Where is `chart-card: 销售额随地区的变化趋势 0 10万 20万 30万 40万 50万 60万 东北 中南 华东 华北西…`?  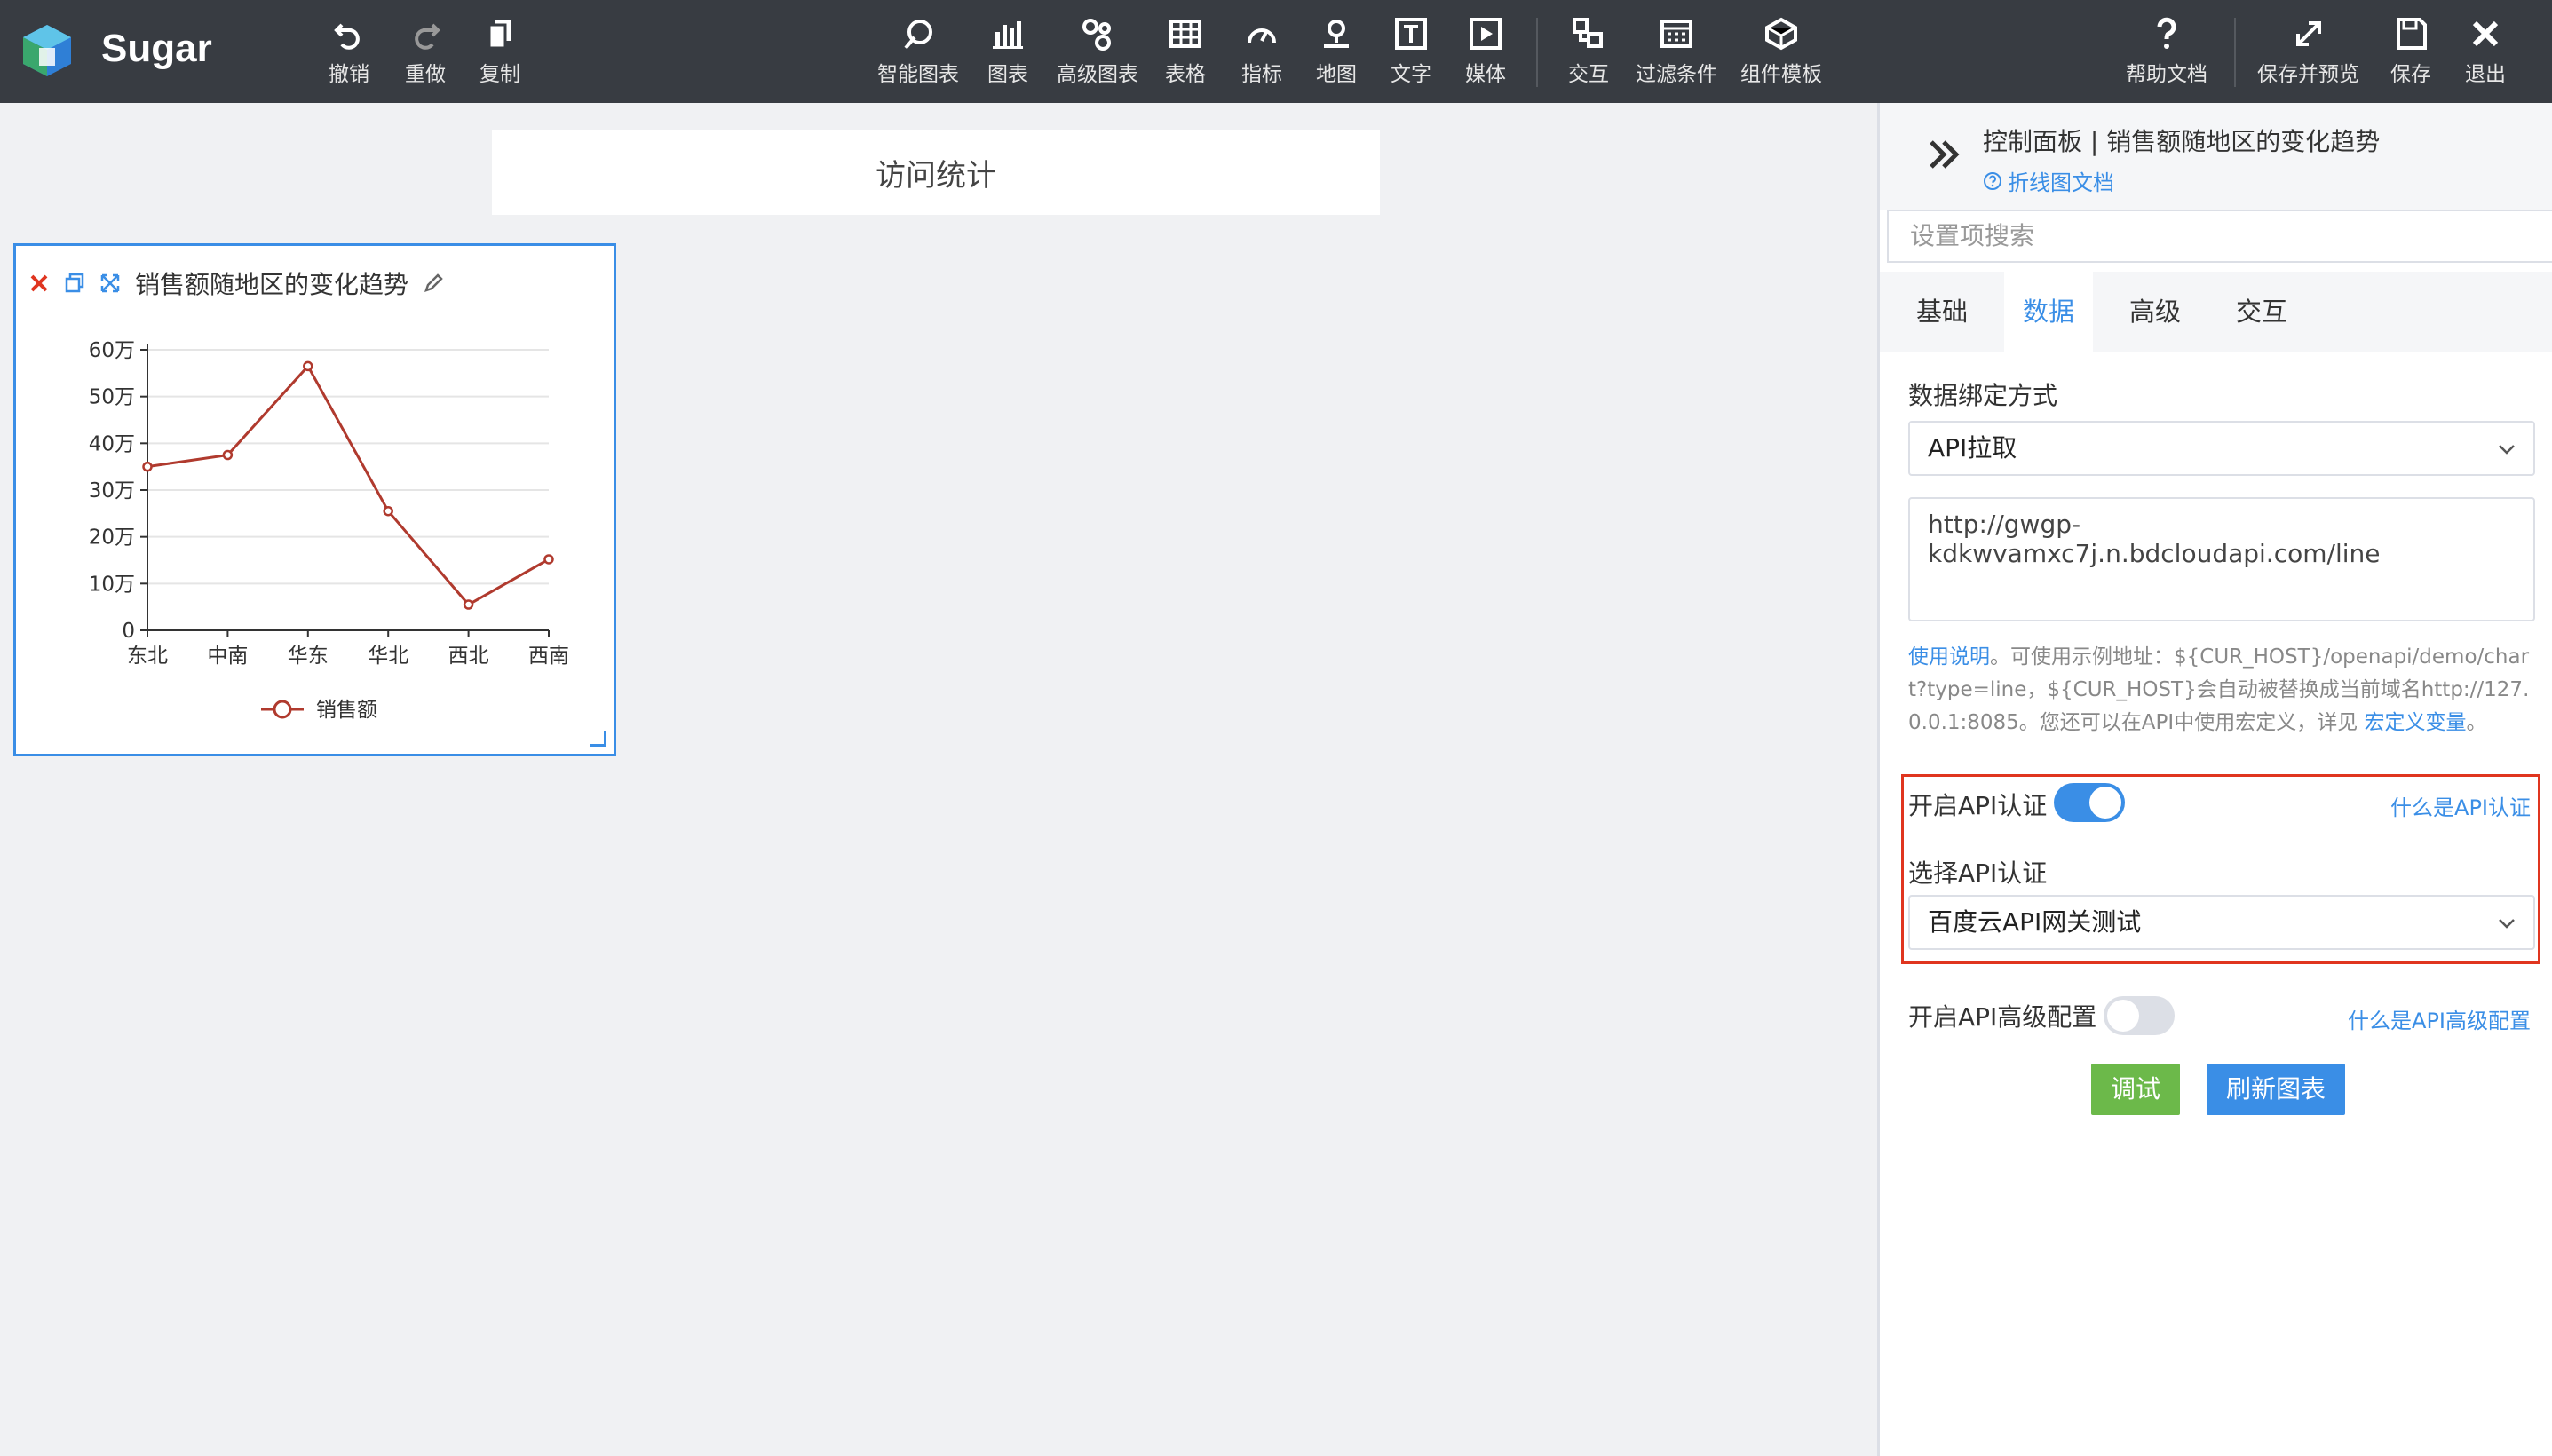 chart-card: 销售额随地区的变化趋势 0 10万 20万 30万 40万 50万 60万 东北 中南 华东 华北西… is located at coordinates (314, 499).